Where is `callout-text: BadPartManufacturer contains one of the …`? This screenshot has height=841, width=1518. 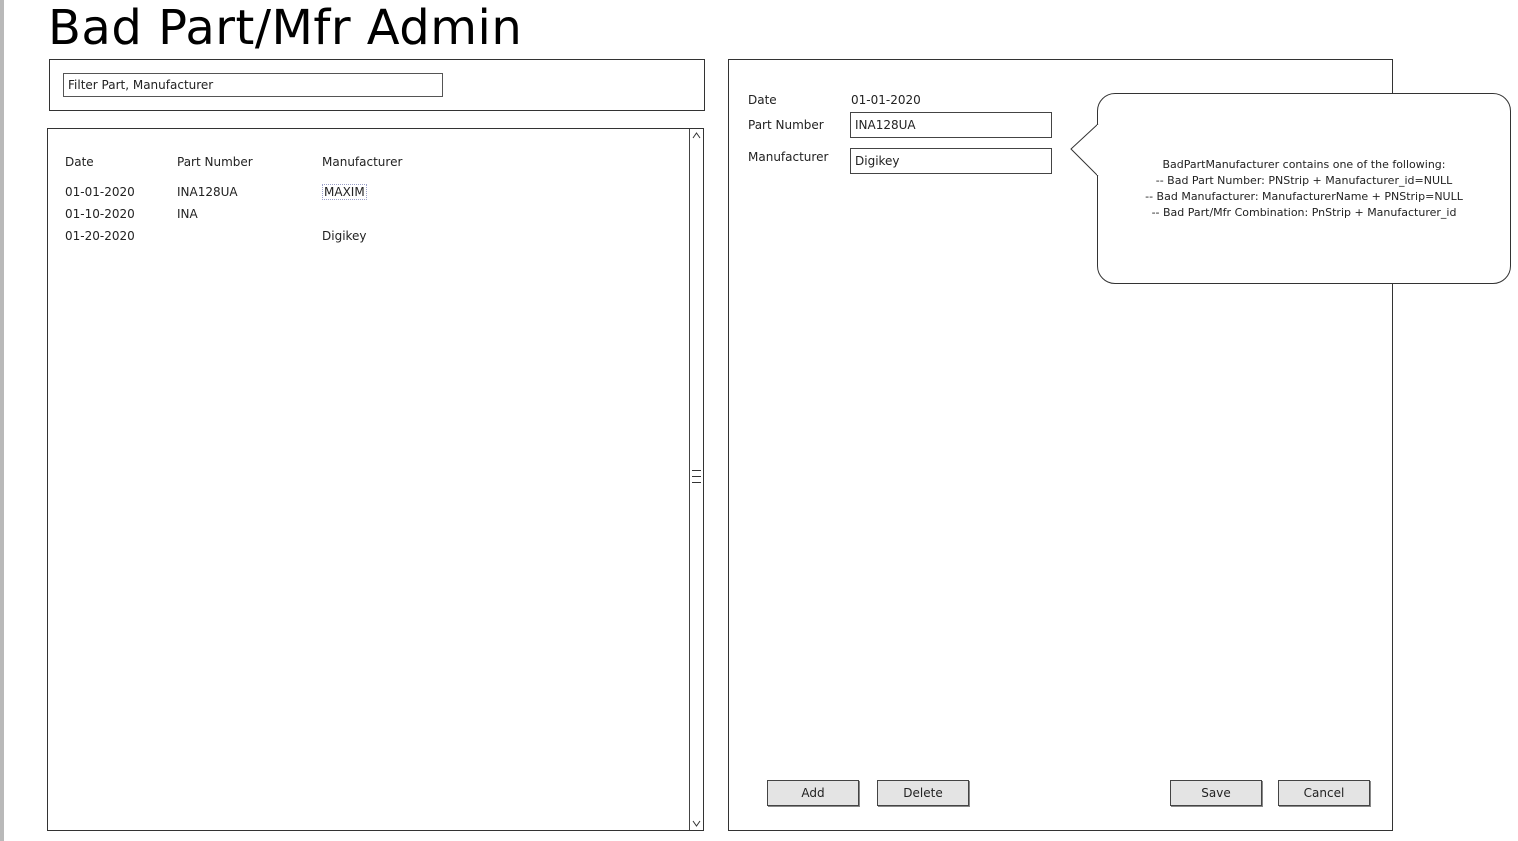 callout-text: BadPartManufacturer contains one of the … is located at coordinates (1304, 189).